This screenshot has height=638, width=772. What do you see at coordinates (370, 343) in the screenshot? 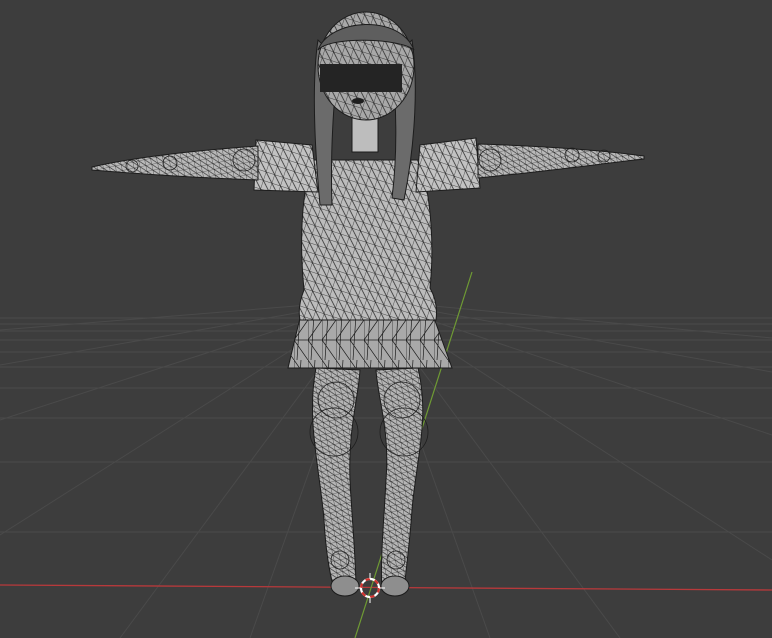
I see `skirt` at bounding box center [370, 343].